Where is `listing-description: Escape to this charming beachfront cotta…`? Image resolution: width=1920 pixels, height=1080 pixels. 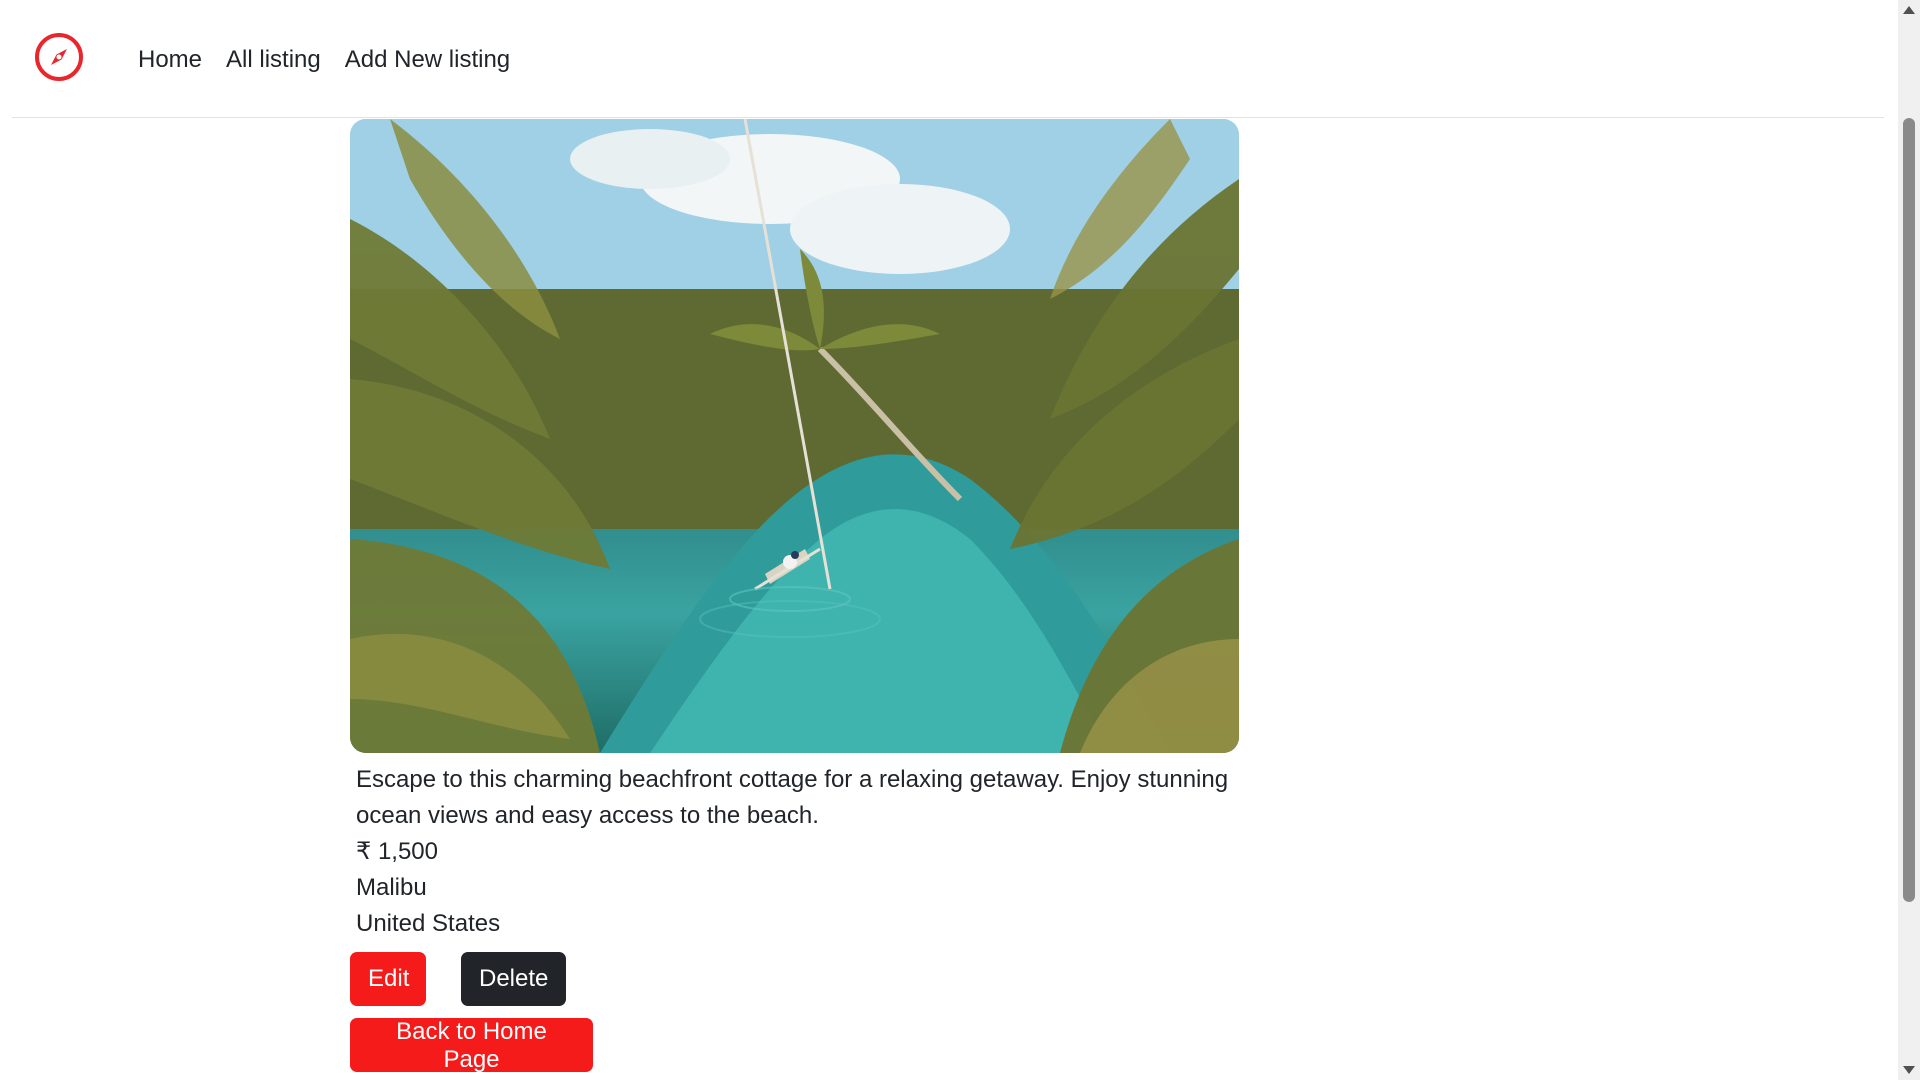
listing-description: Escape to this charming beachfront cotta… is located at coordinates (792, 797).